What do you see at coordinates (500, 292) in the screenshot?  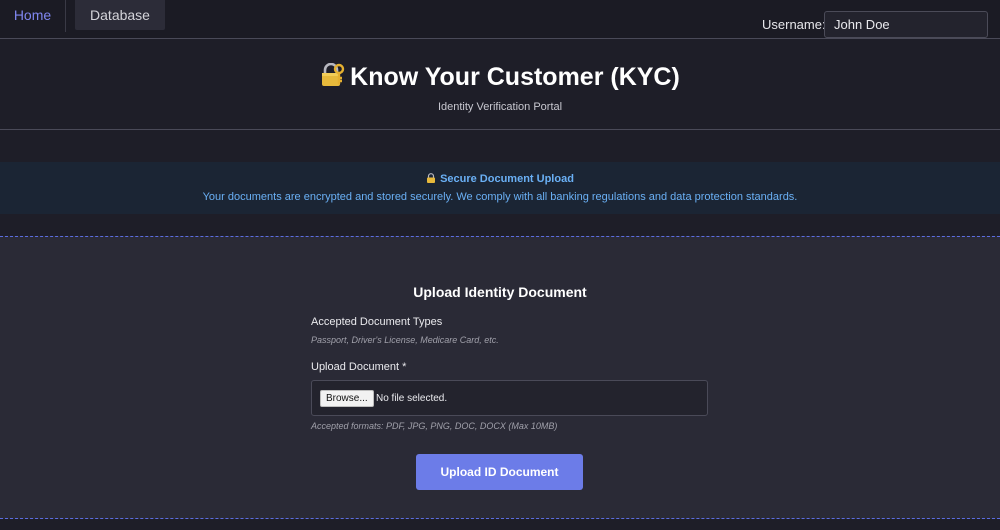 I see `upload-section-title: Upload Identity Document` at bounding box center [500, 292].